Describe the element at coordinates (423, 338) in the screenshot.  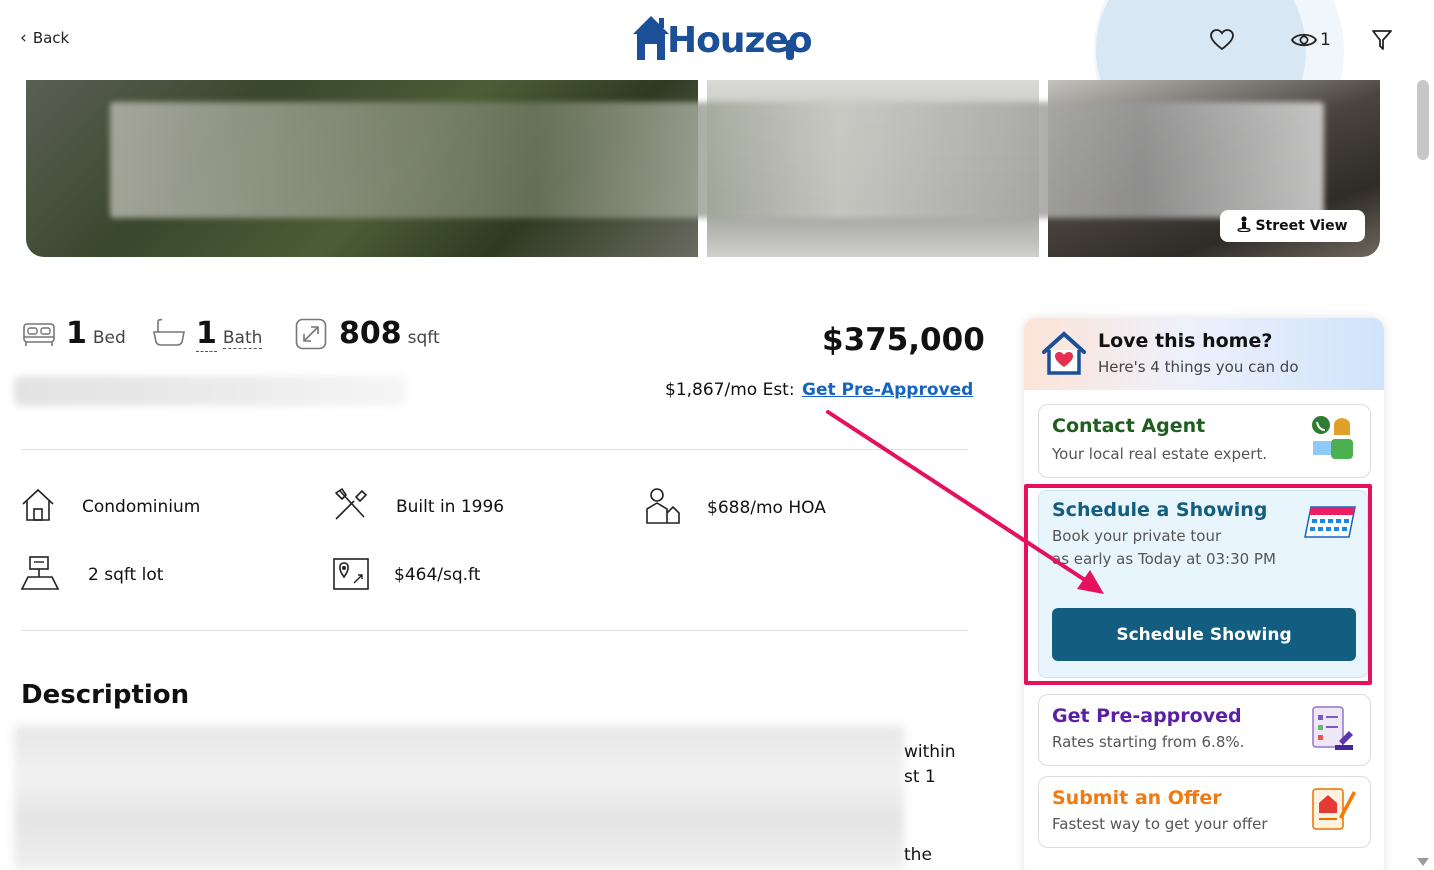
I see `area-unit: sqft` at that location.